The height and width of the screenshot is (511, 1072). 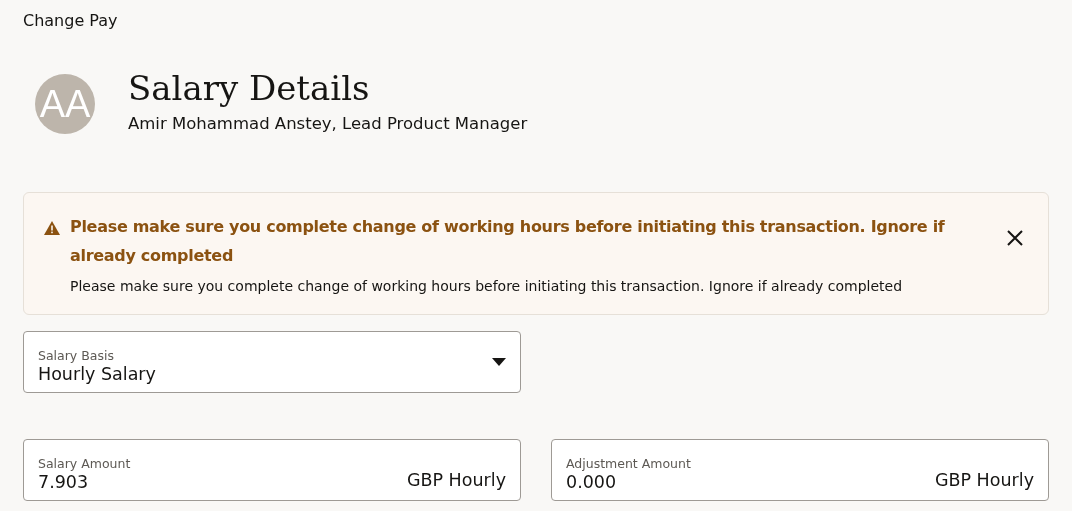 I want to click on dropdown-field: Salary Basis Hourly Salary, so click(x=272, y=362).